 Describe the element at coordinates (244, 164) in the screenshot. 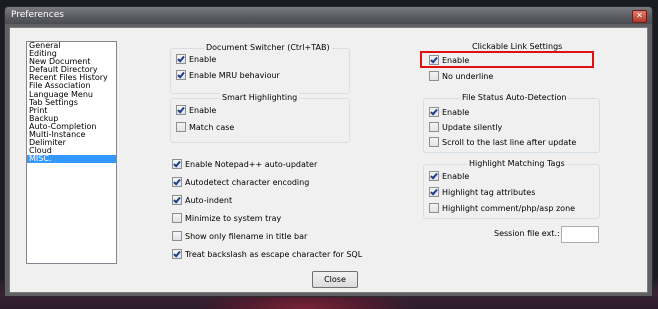

I see `auto-updater-option: Enable Notepad++ auto-updater` at that location.